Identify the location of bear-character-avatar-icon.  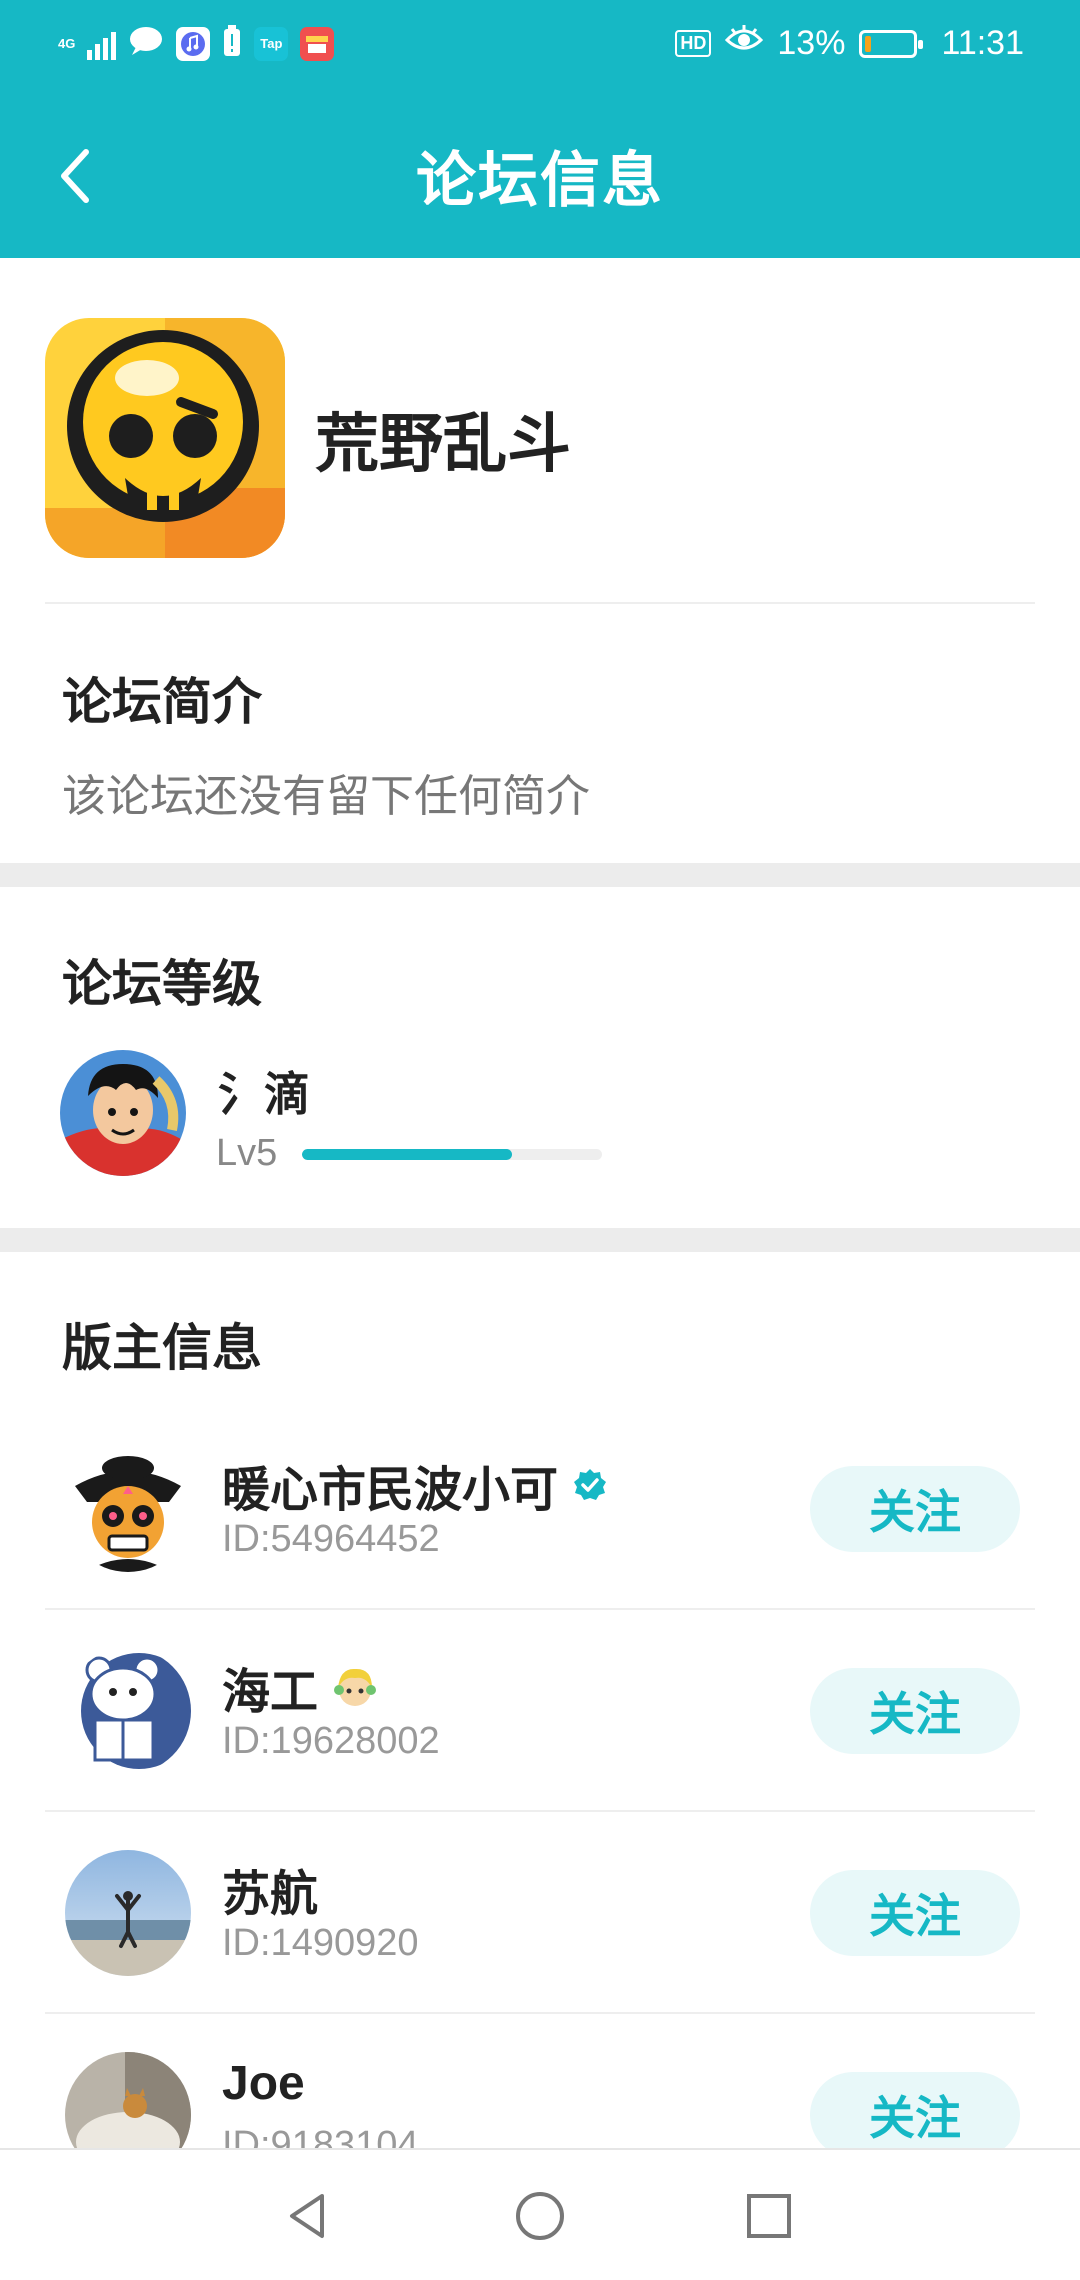
(128, 1711).